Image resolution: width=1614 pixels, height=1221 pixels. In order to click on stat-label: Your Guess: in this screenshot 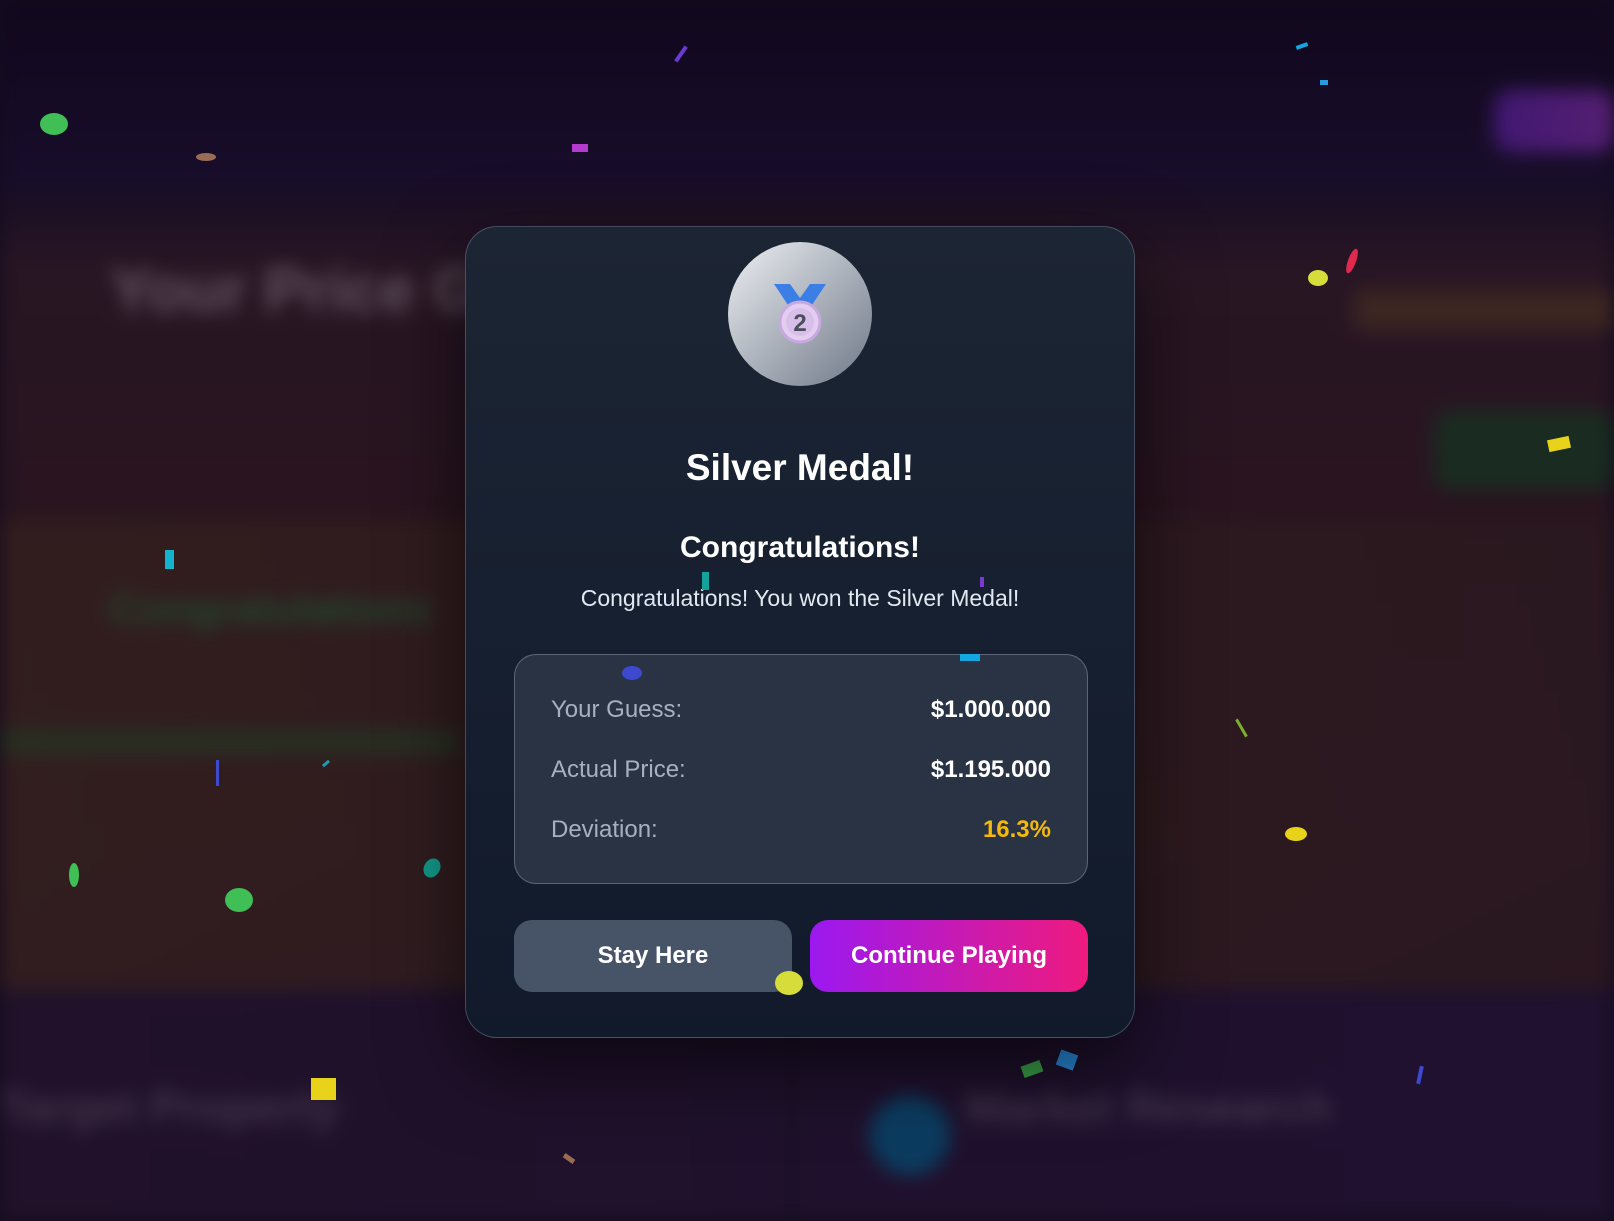, I will do `click(617, 709)`.